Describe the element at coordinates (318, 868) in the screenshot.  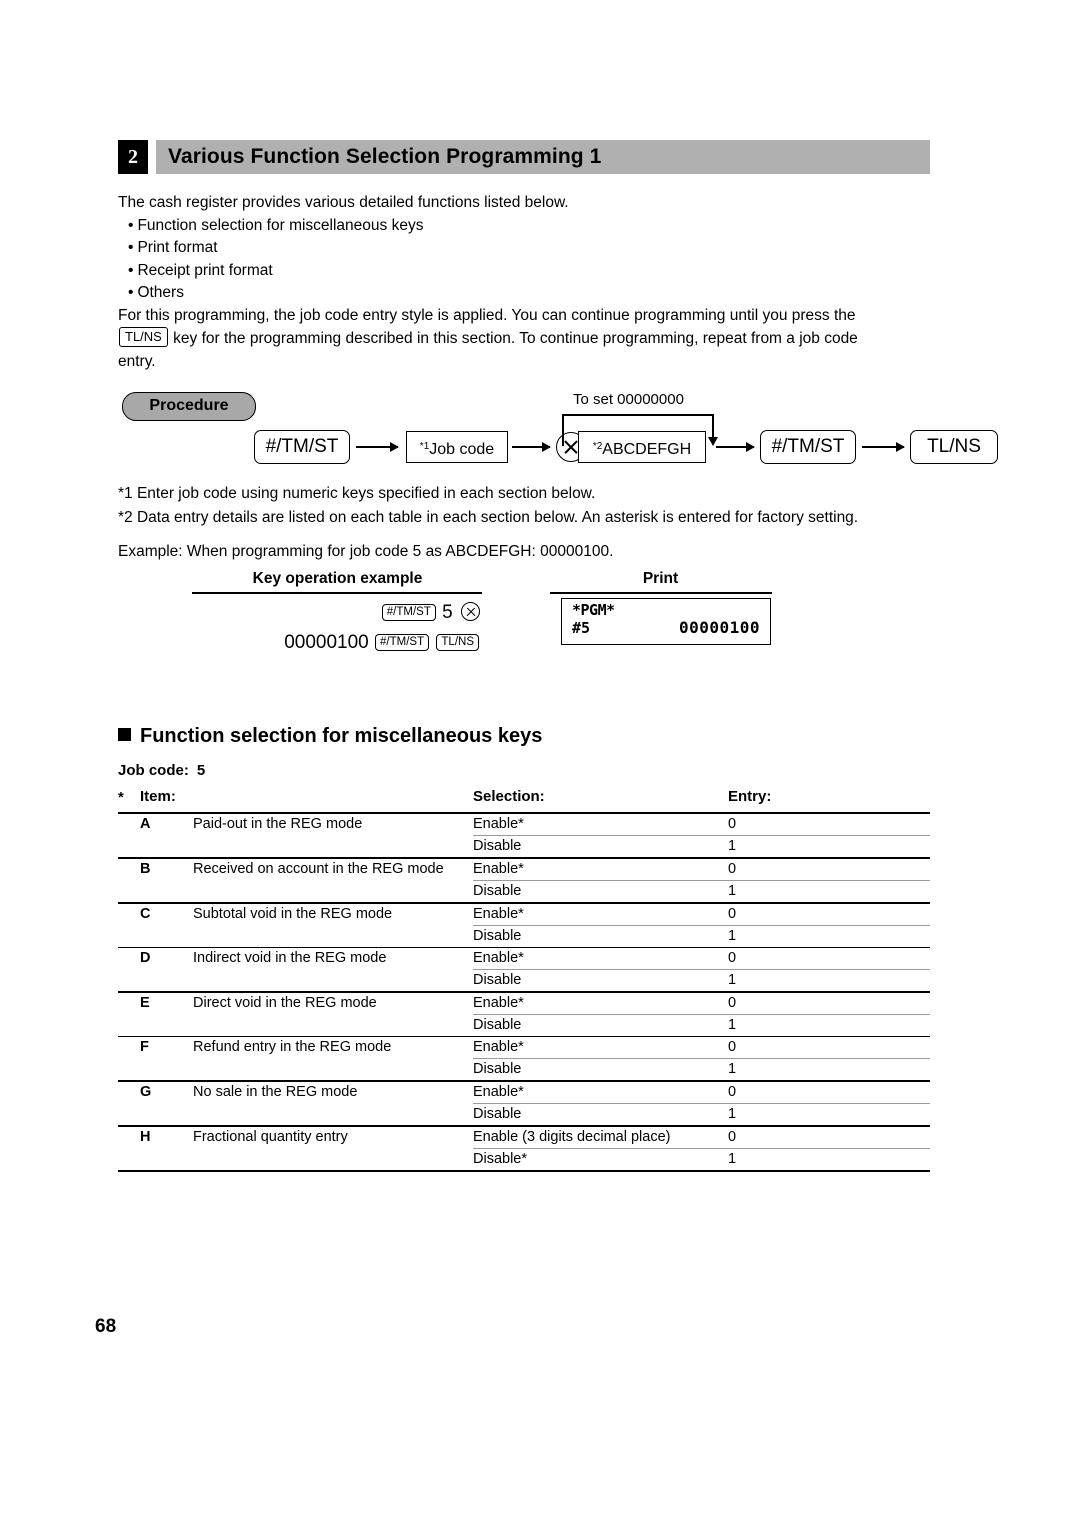
I see `row-item-label: Received on account in the REG mode` at that location.